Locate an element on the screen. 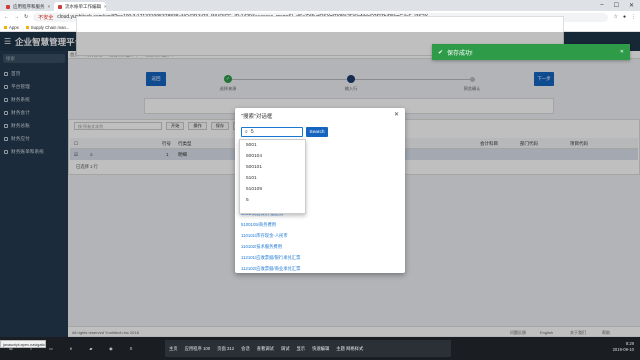  system-clock: 8:29 2019-09-10 is located at coordinates (623, 347).